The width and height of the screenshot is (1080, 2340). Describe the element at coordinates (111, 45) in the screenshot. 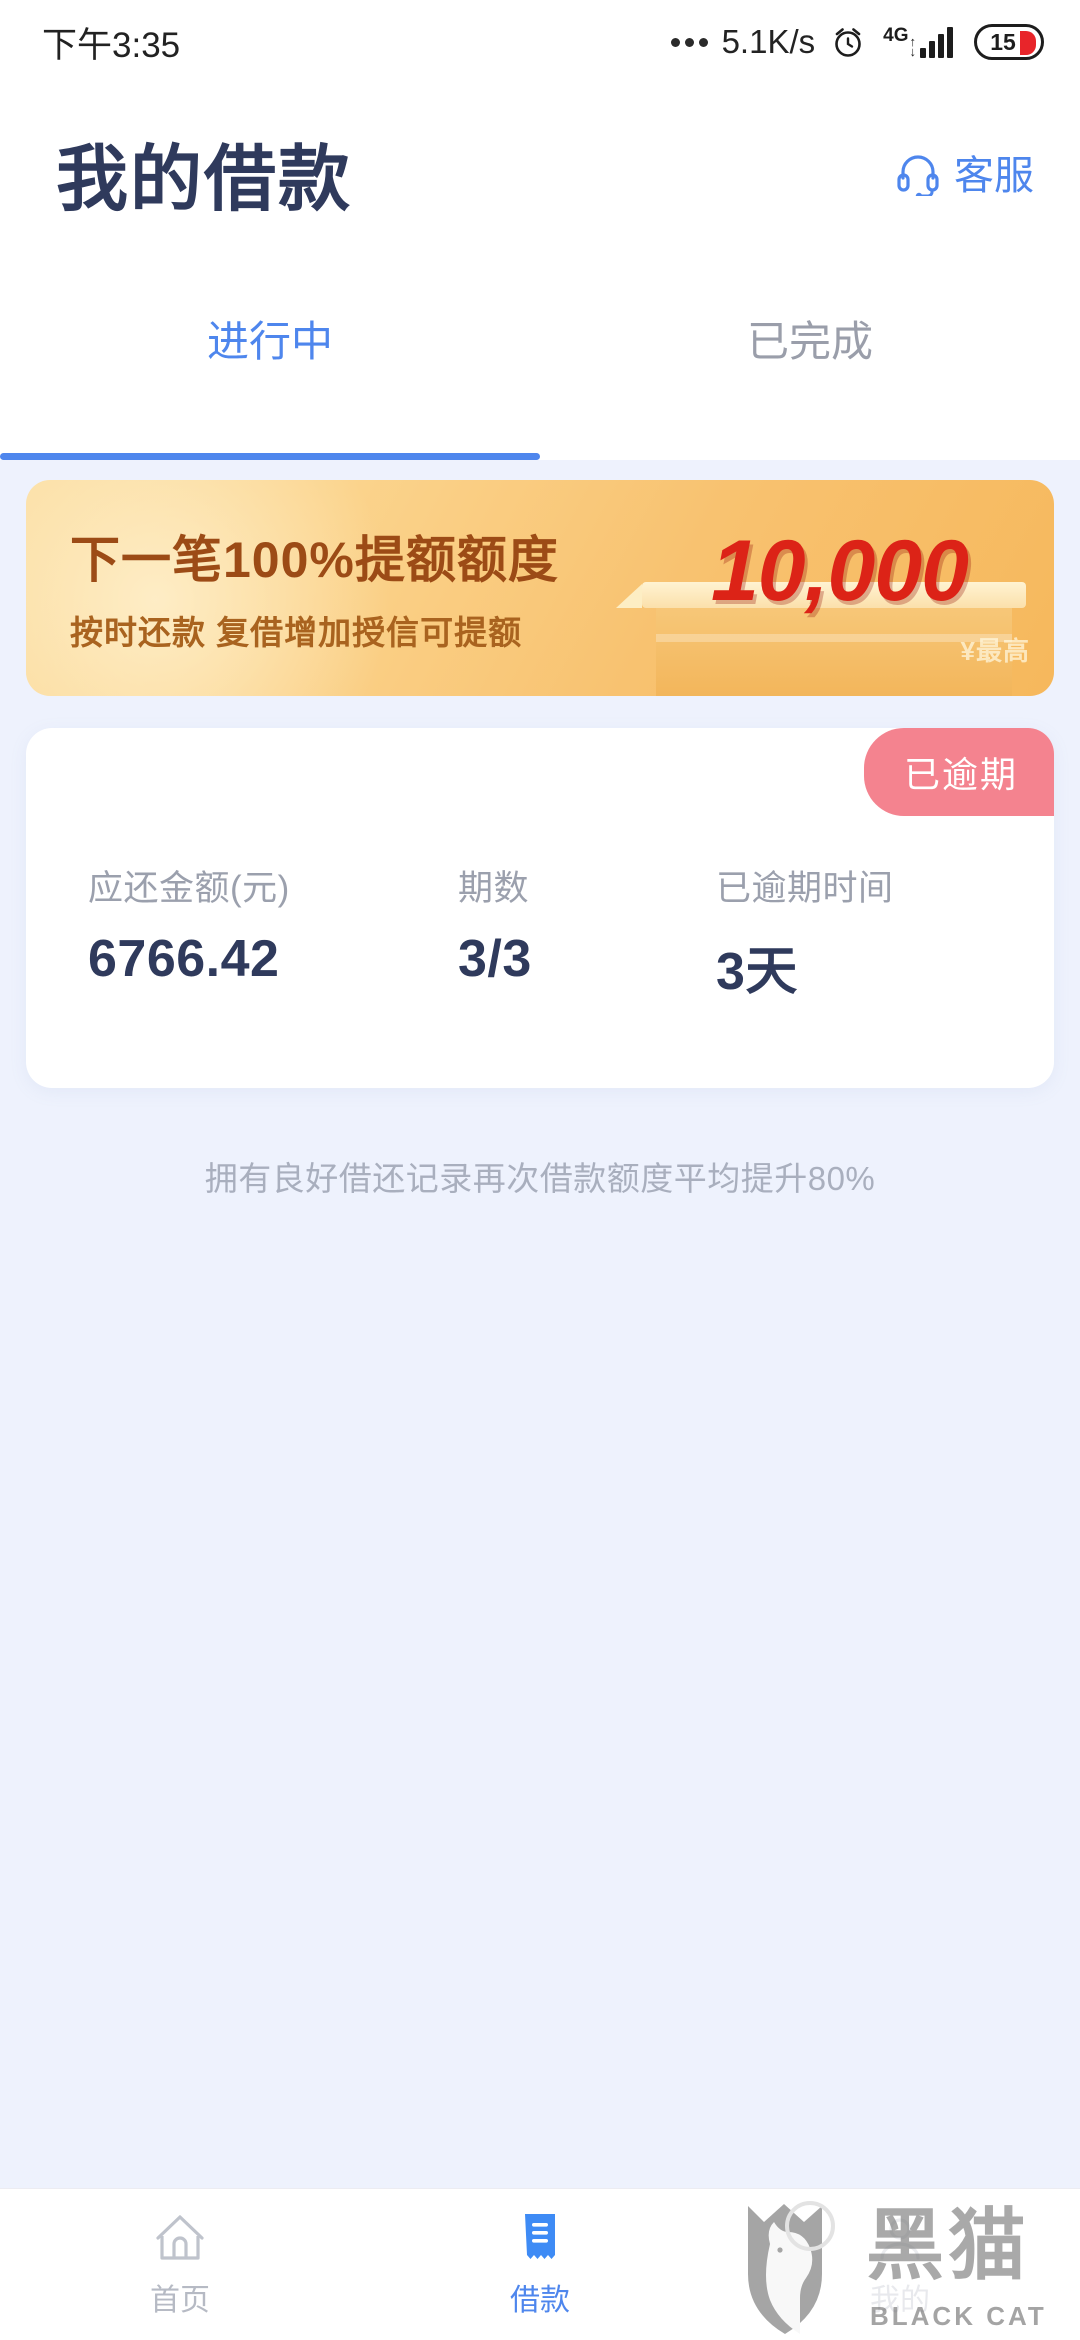

I see `status-bar-clock: 下午3:35` at that location.